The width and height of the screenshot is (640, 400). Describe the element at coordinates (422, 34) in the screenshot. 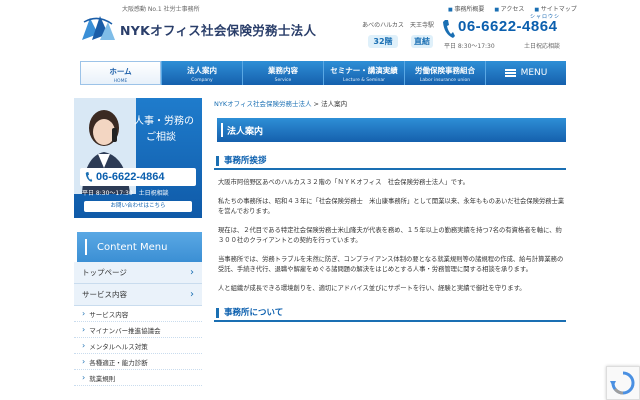

I see `tennoji-badge: 天王寺駅 直結` at that location.